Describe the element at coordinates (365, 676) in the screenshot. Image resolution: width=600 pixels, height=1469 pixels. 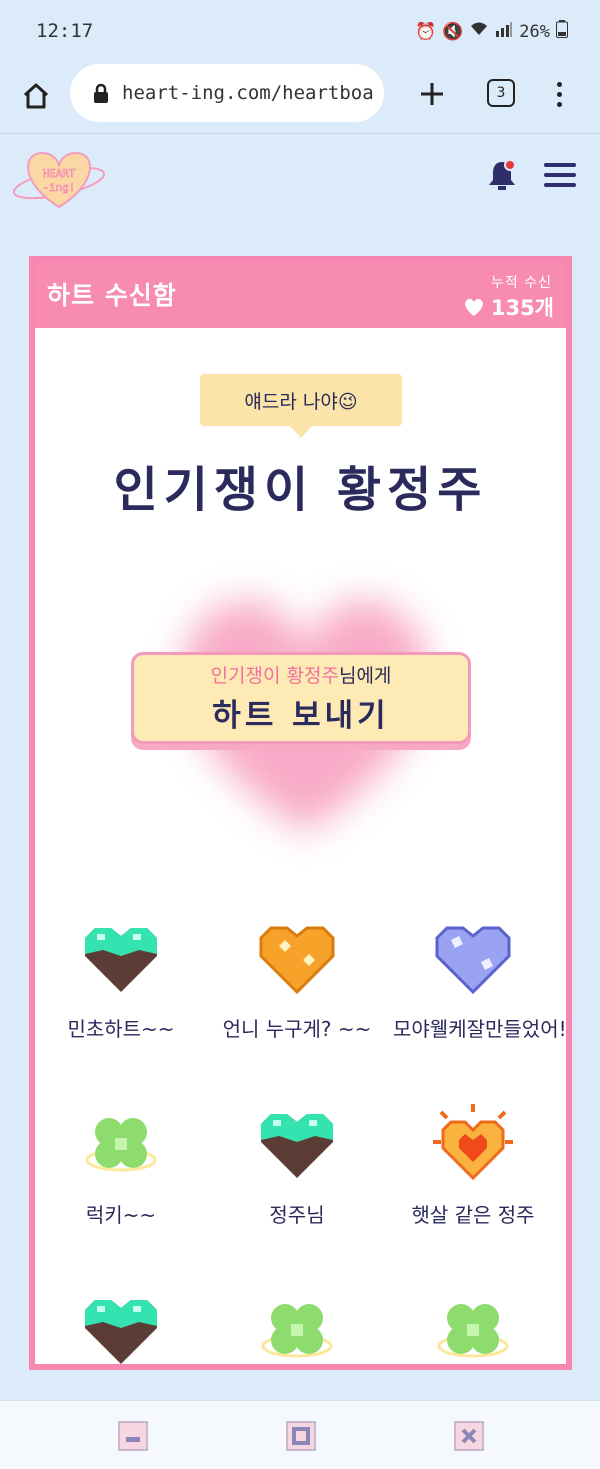
I see `recipient-suffix: 님에게` at that location.